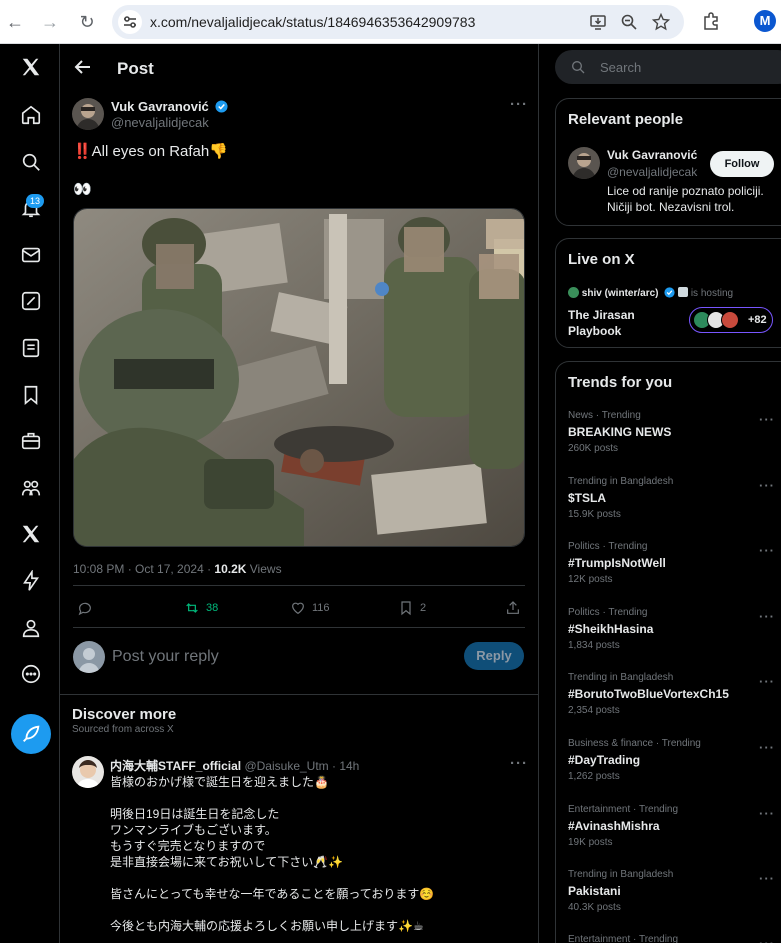 This screenshot has height=943, width=781. I want to click on host-avatar, so click(573, 292).